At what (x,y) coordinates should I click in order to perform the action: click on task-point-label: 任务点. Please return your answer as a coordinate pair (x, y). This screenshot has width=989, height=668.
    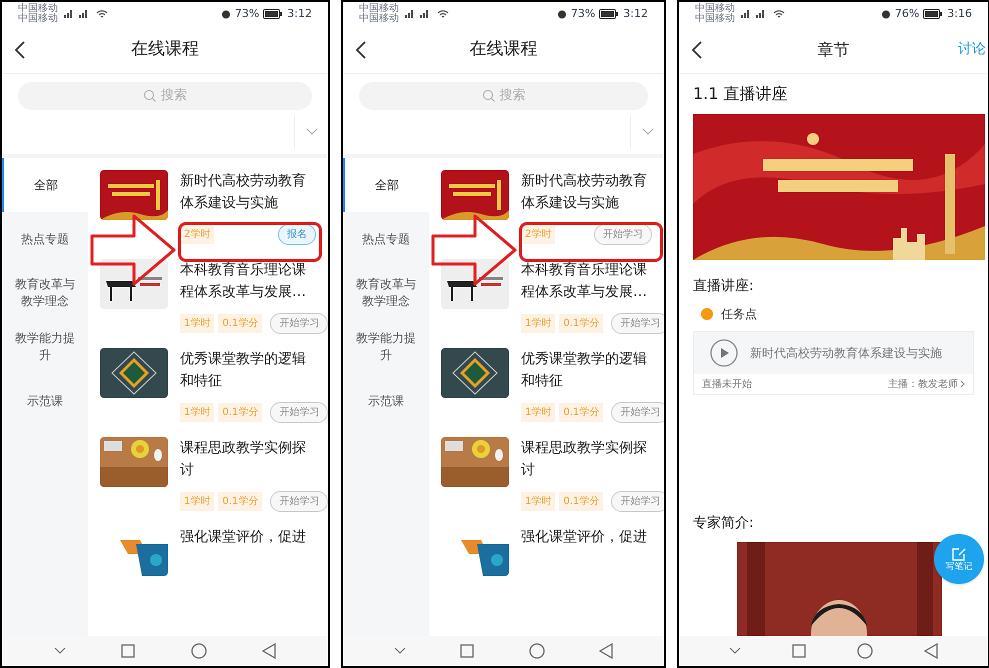
    Looking at the image, I should click on (739, 314).